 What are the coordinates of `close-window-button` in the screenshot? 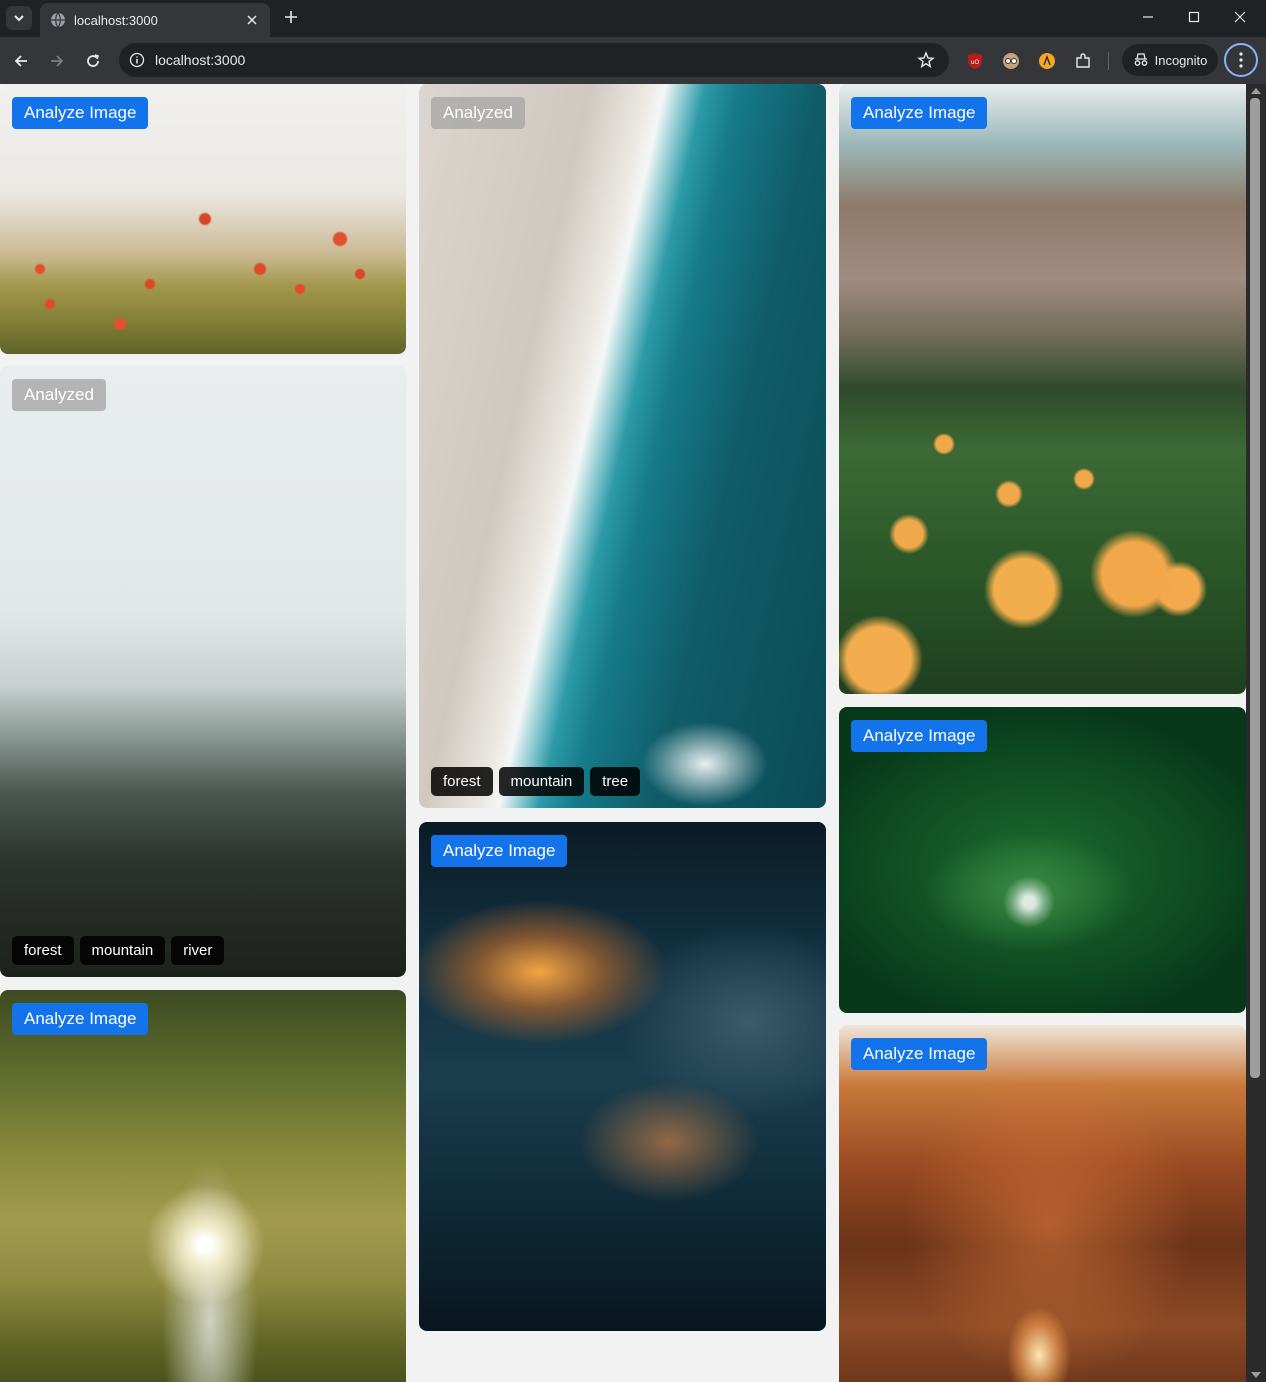 It's located at (1240, 17).